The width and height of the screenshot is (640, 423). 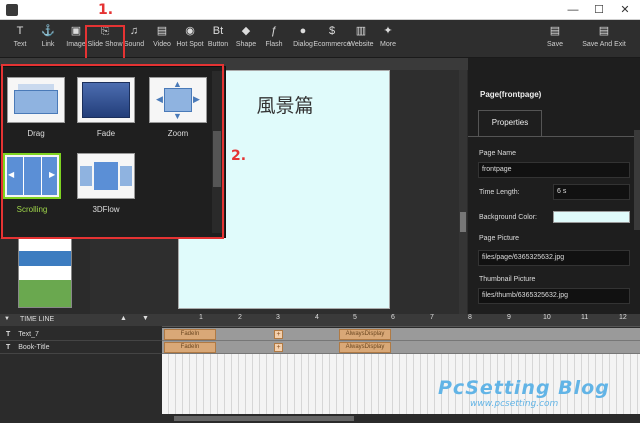 What do you see at coordinates (145, 318) in the screenshot?
I see `collapse-down-icon: ▼` at bounding box center [145, 318].